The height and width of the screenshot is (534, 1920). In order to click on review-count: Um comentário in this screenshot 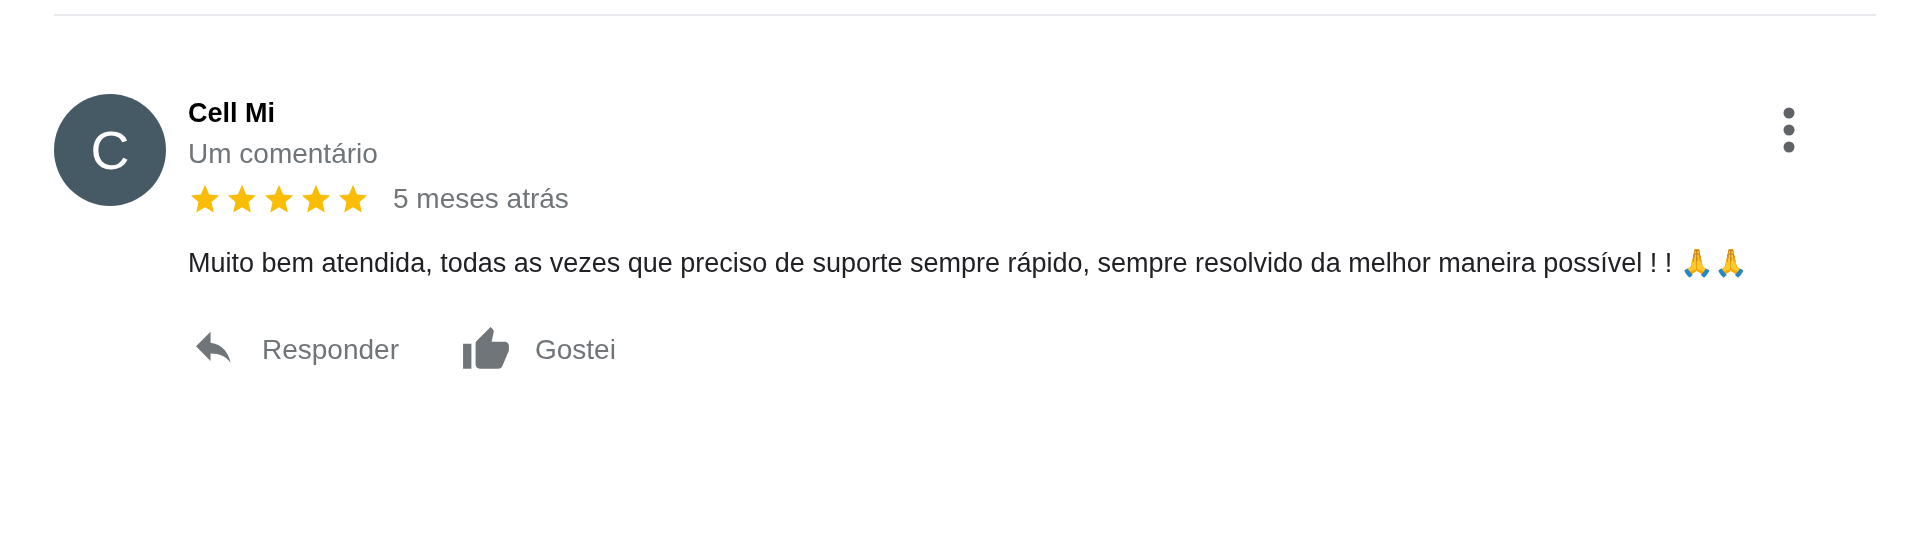, I will do `click(283, 154)`.